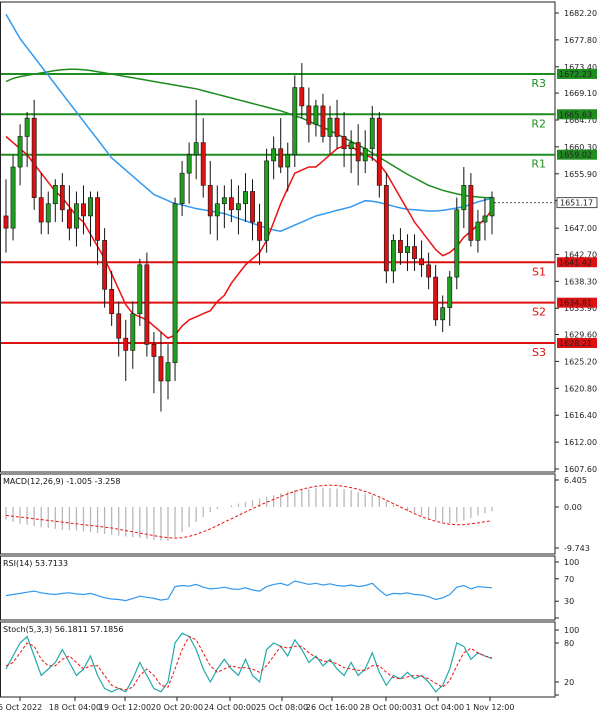  Describe the element at coordinates (577, 548) in the screenshot. I see `macd-tick-label: -9.743` at that location.